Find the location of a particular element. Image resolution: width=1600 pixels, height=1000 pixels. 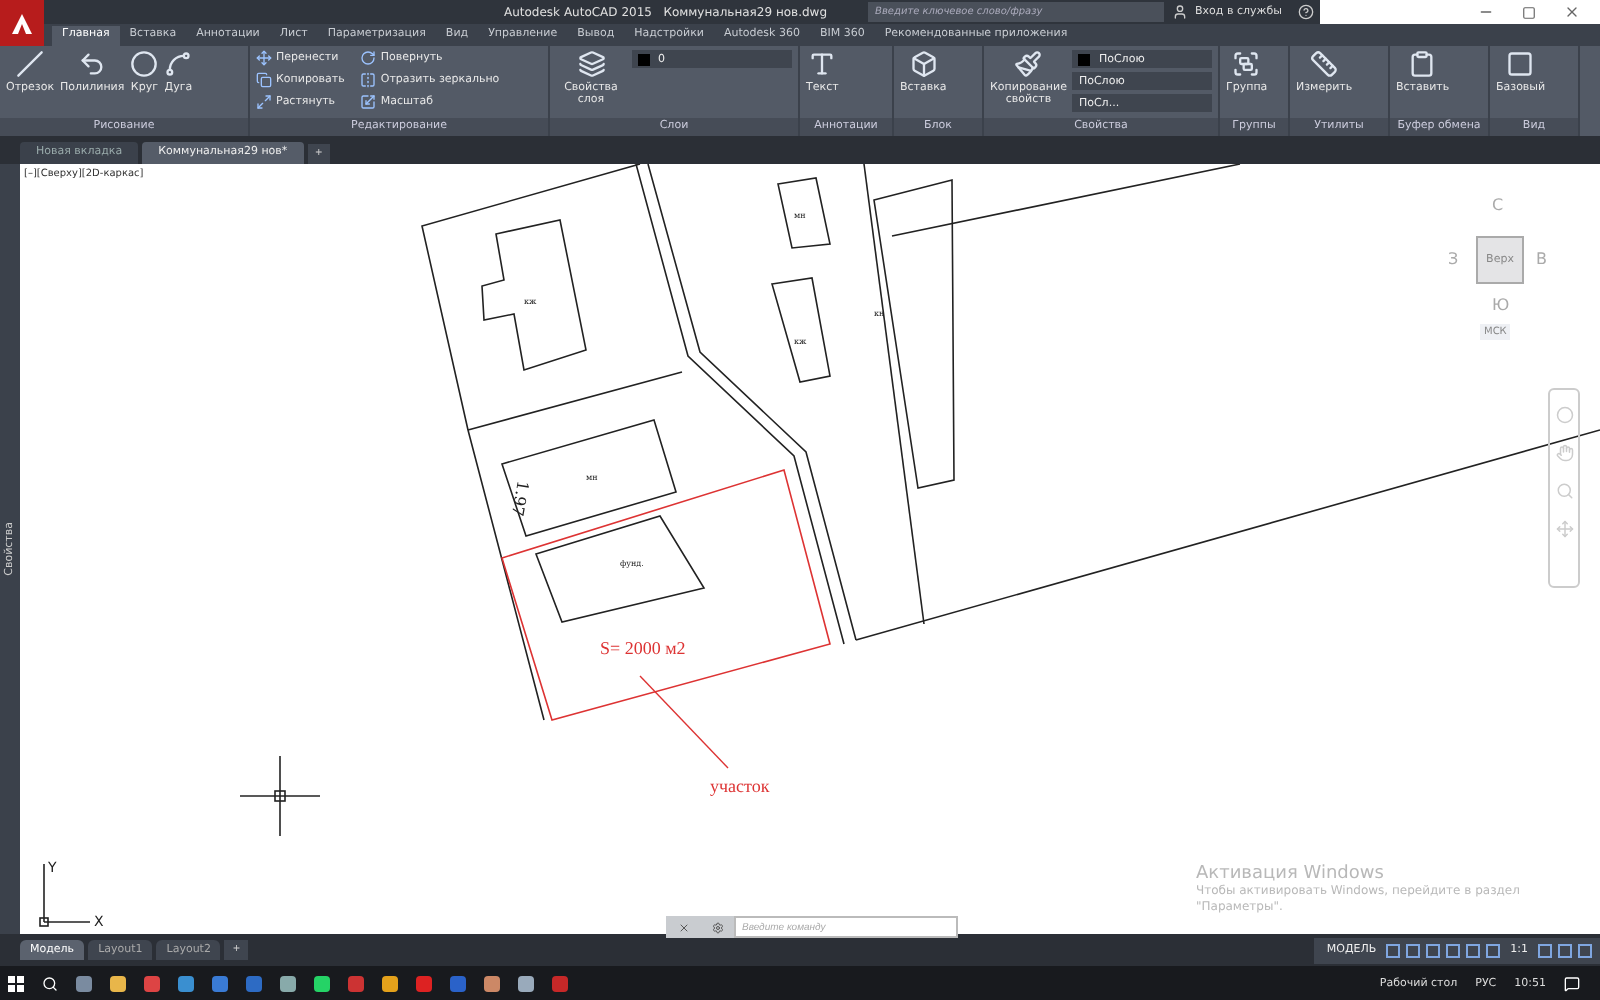

activation-title: Активация Windows is located at coordinates (1291, 874).